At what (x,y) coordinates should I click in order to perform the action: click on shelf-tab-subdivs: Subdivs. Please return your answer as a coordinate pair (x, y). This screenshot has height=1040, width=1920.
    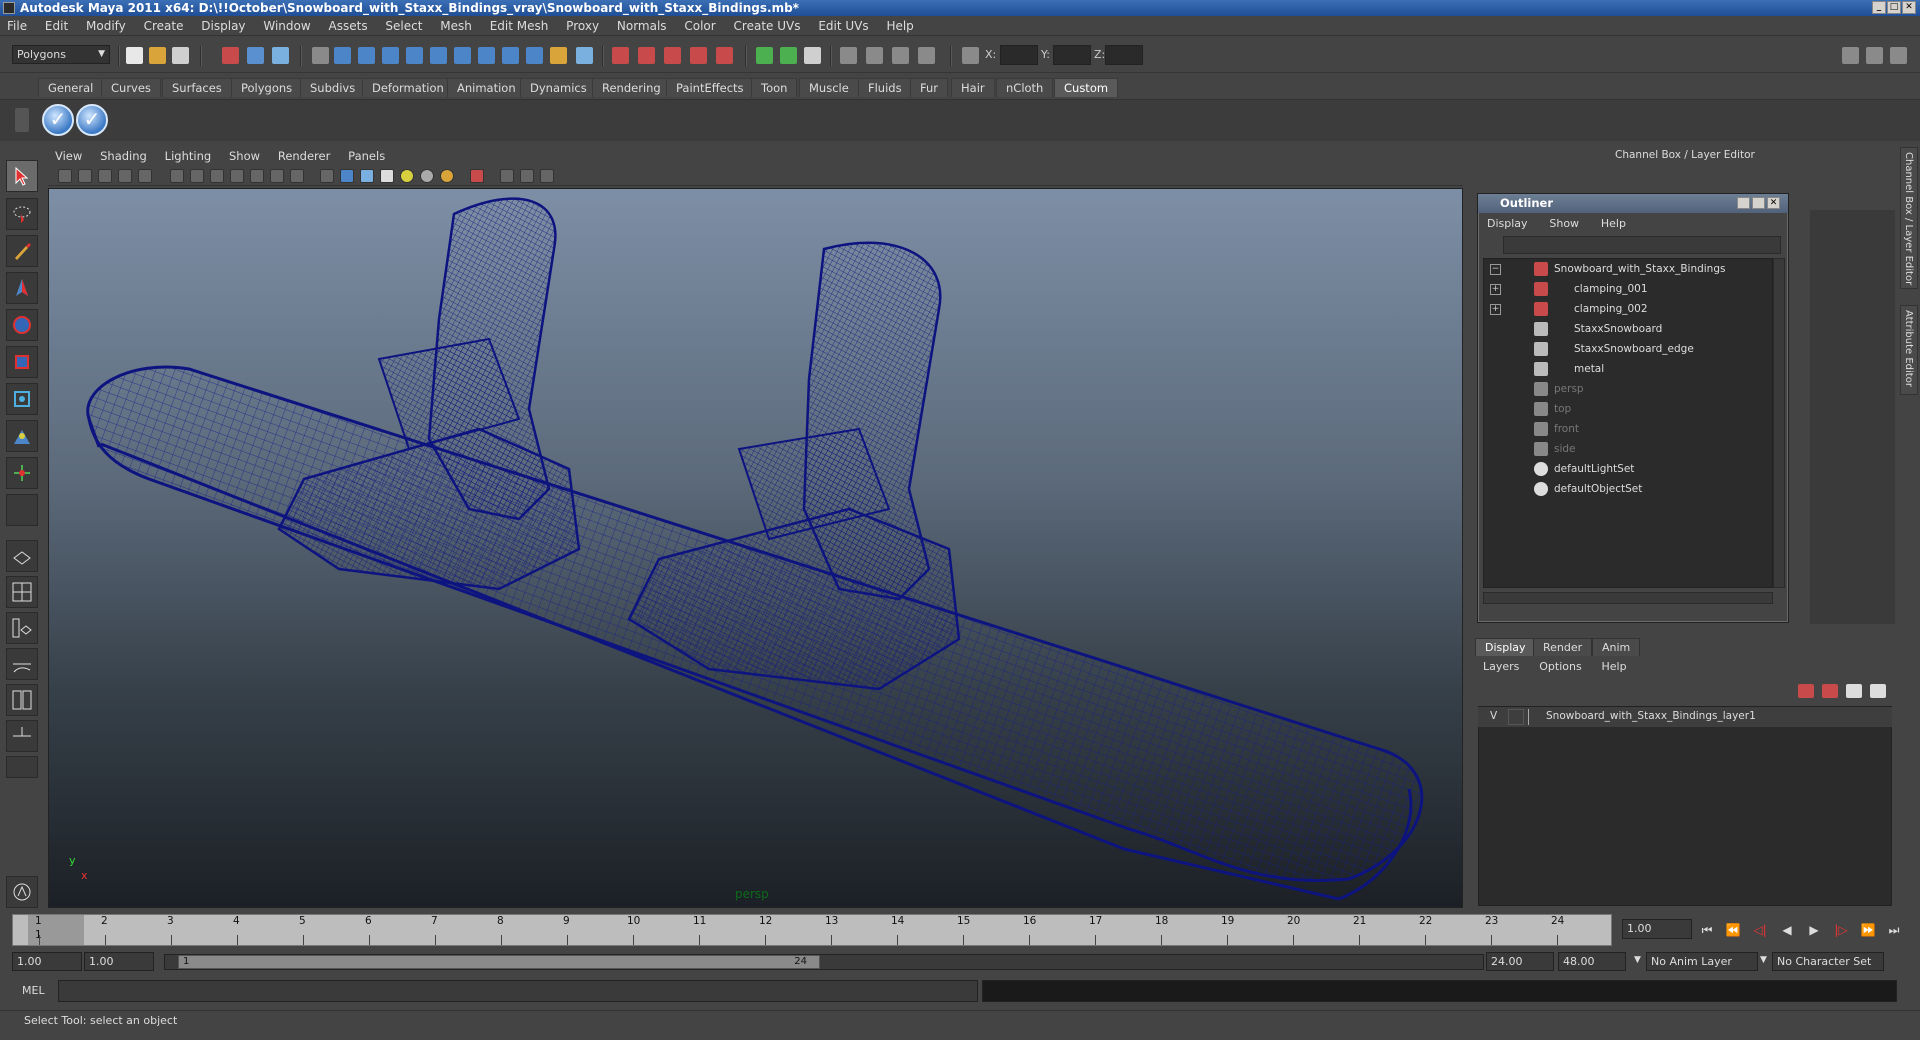
    Looking at the image, I should click on (333, 87).